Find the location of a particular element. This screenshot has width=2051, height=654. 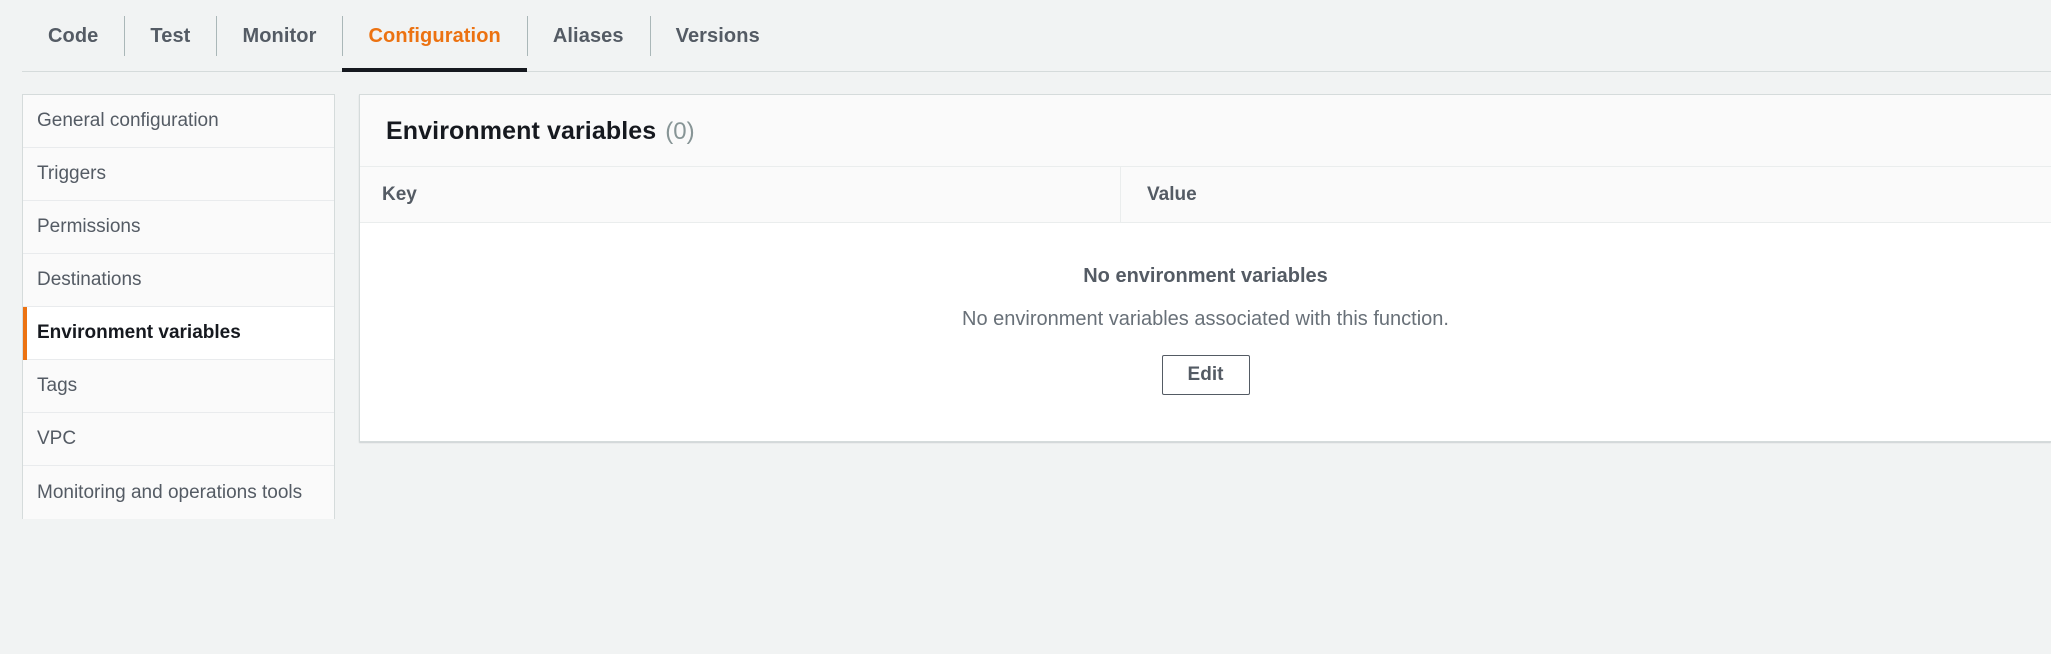

column-header-key: Key is located at coordinates (740, 194).